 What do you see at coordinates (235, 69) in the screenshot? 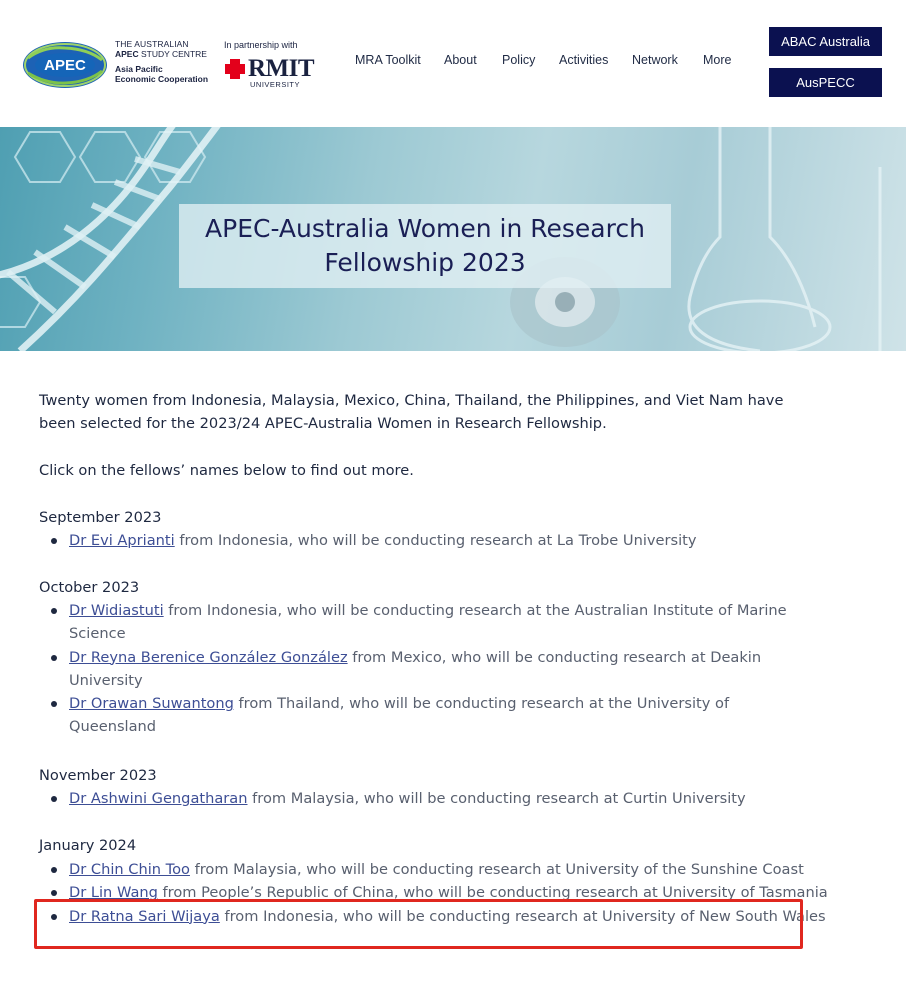
I see `rmit-pixel-icon` at bounding box center [235, 69].